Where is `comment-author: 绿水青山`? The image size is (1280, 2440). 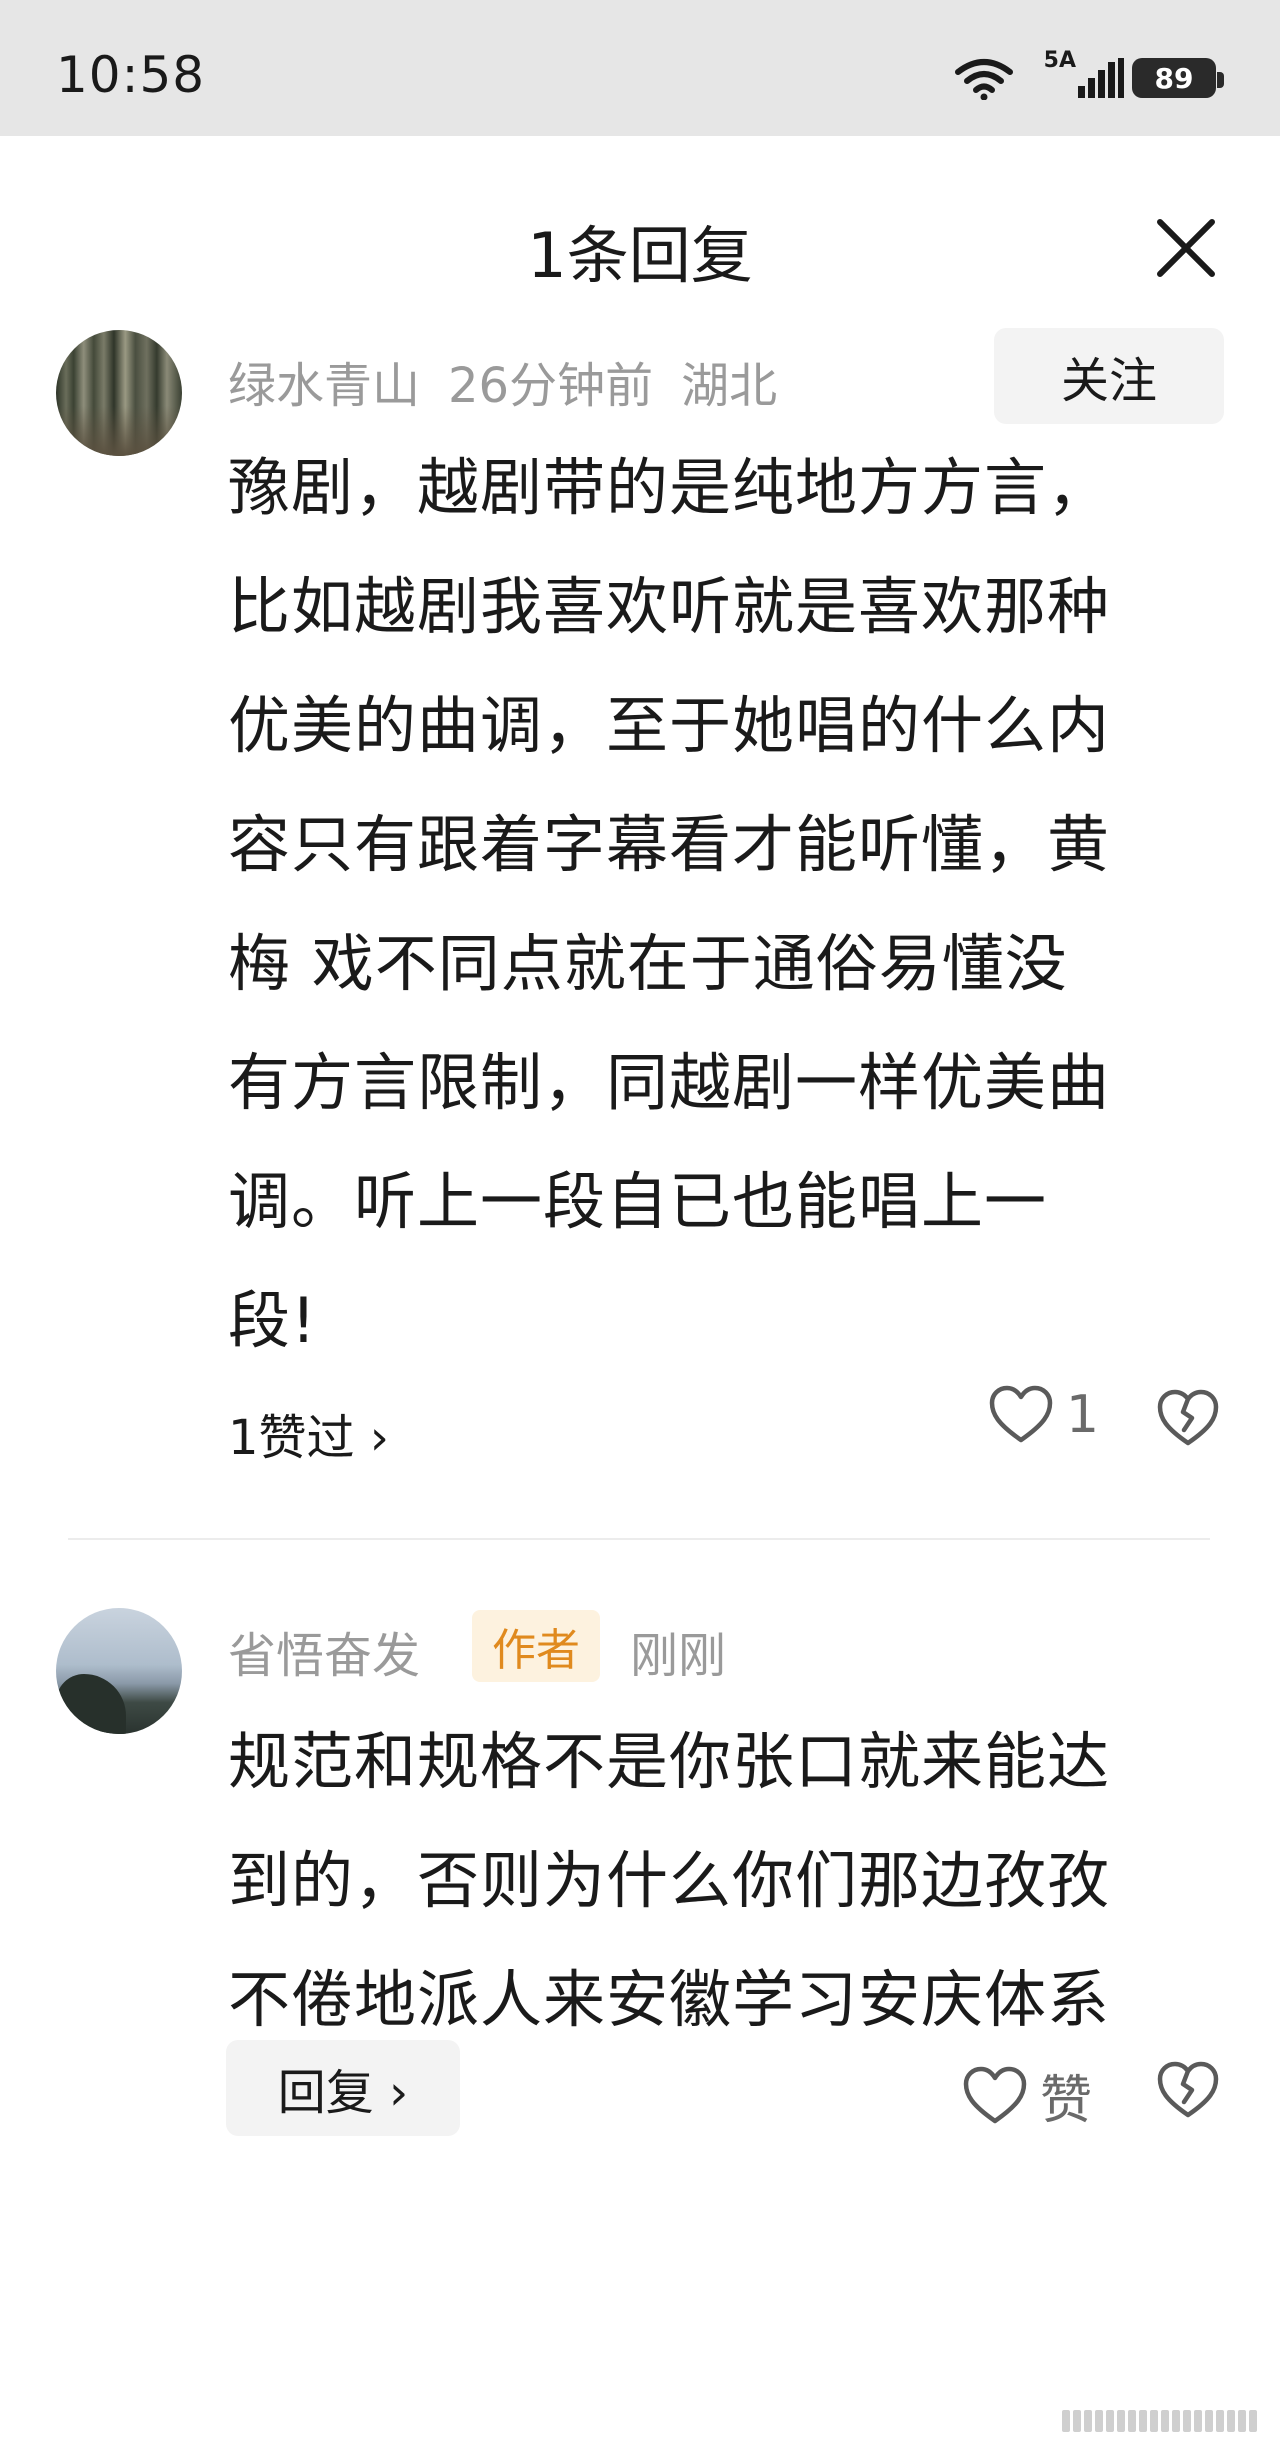
comment-author: 绿水青山 is located at coordinates (324, 386).